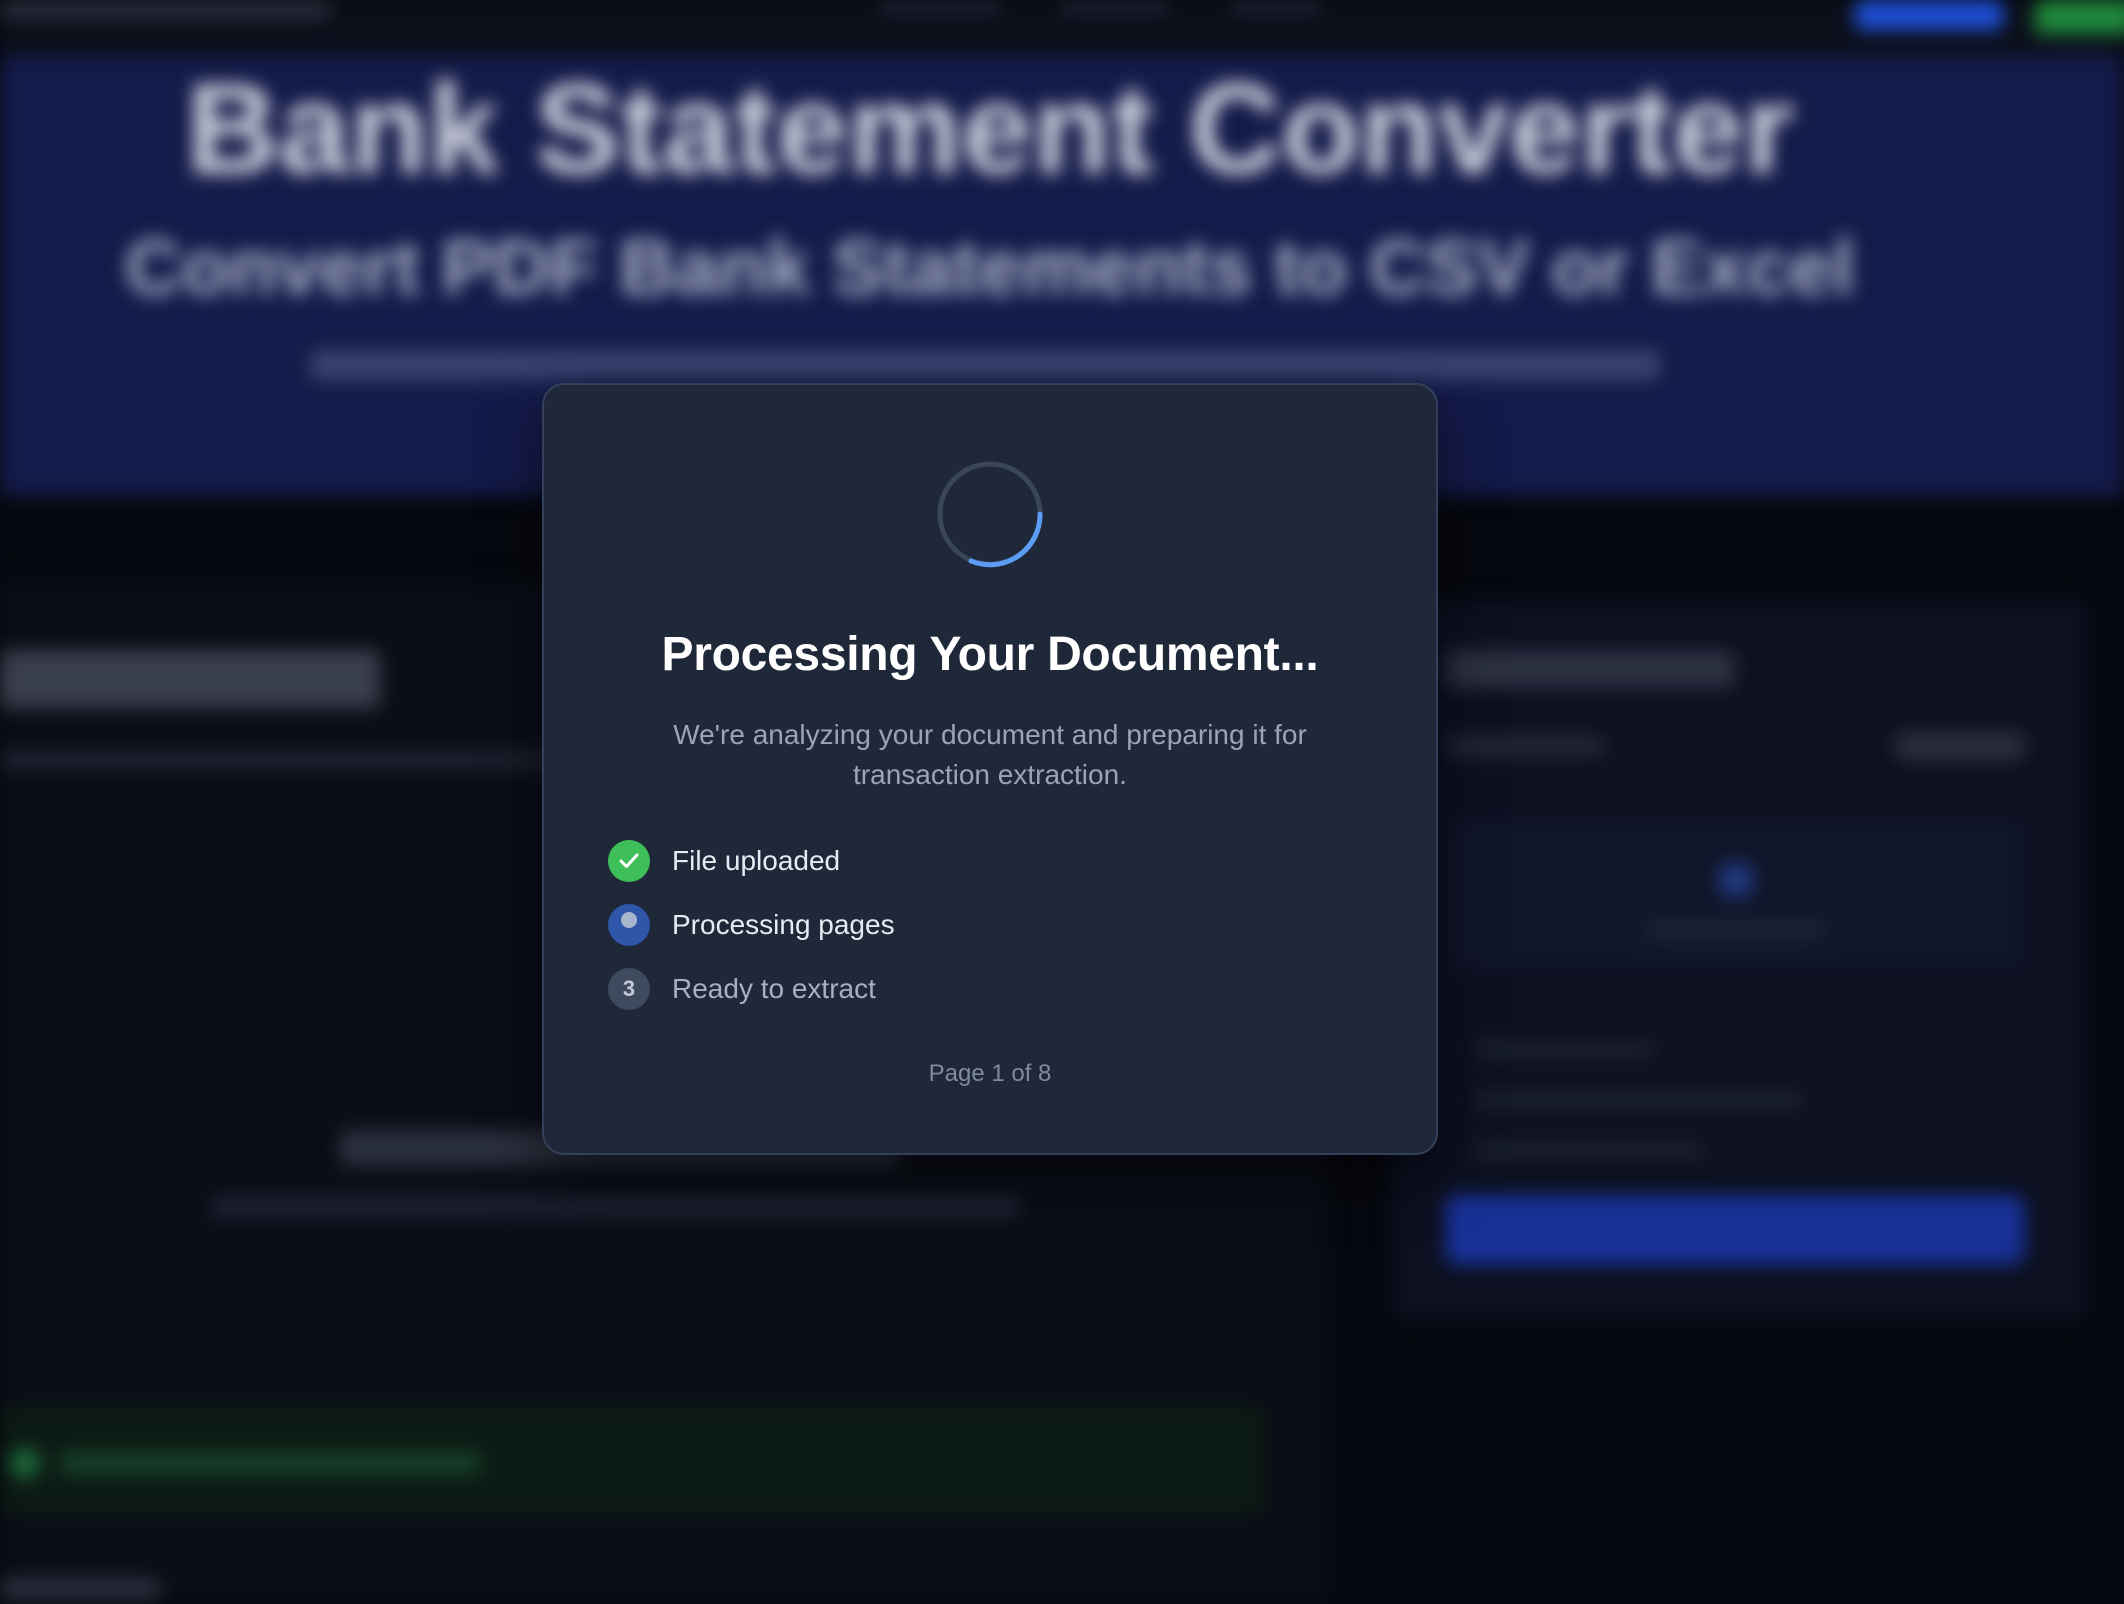 Image resolution: width=2124 pixels, height=1604 pixels. I want to click on document-icon, so click(1736, 880).